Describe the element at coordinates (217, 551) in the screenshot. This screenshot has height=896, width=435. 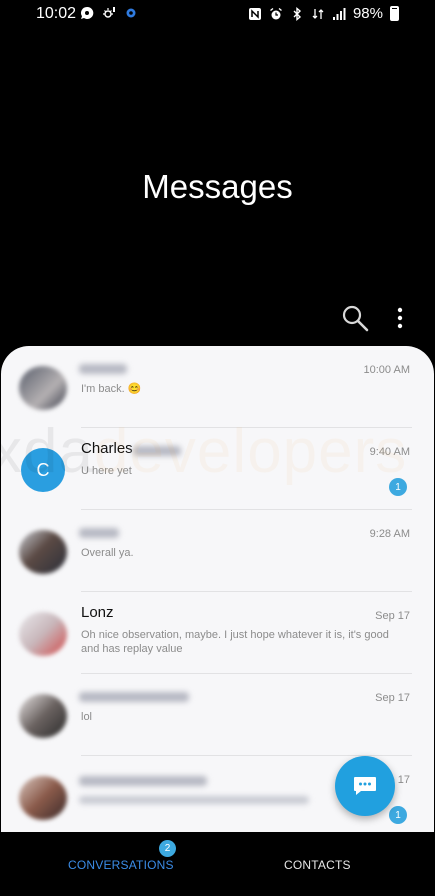
I see `conversation-row: Overall ya. 9:28 AM` at that location.